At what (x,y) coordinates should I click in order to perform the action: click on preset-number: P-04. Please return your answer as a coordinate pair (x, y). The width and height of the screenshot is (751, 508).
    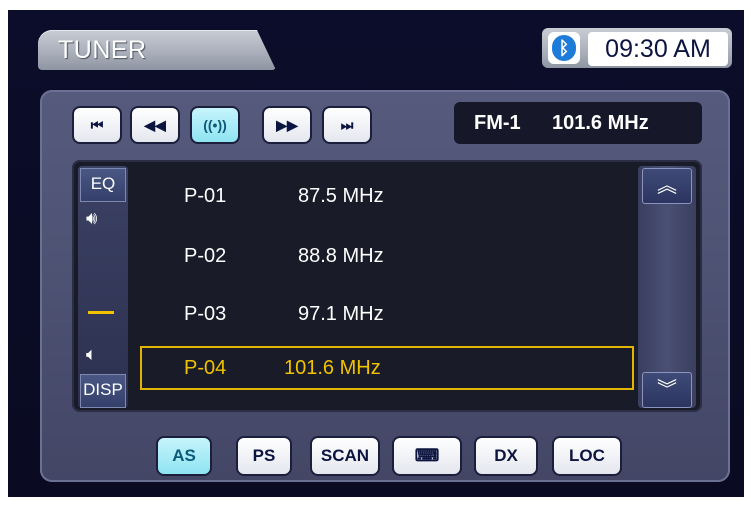
    Looking at the image, I should click on (205, 368).